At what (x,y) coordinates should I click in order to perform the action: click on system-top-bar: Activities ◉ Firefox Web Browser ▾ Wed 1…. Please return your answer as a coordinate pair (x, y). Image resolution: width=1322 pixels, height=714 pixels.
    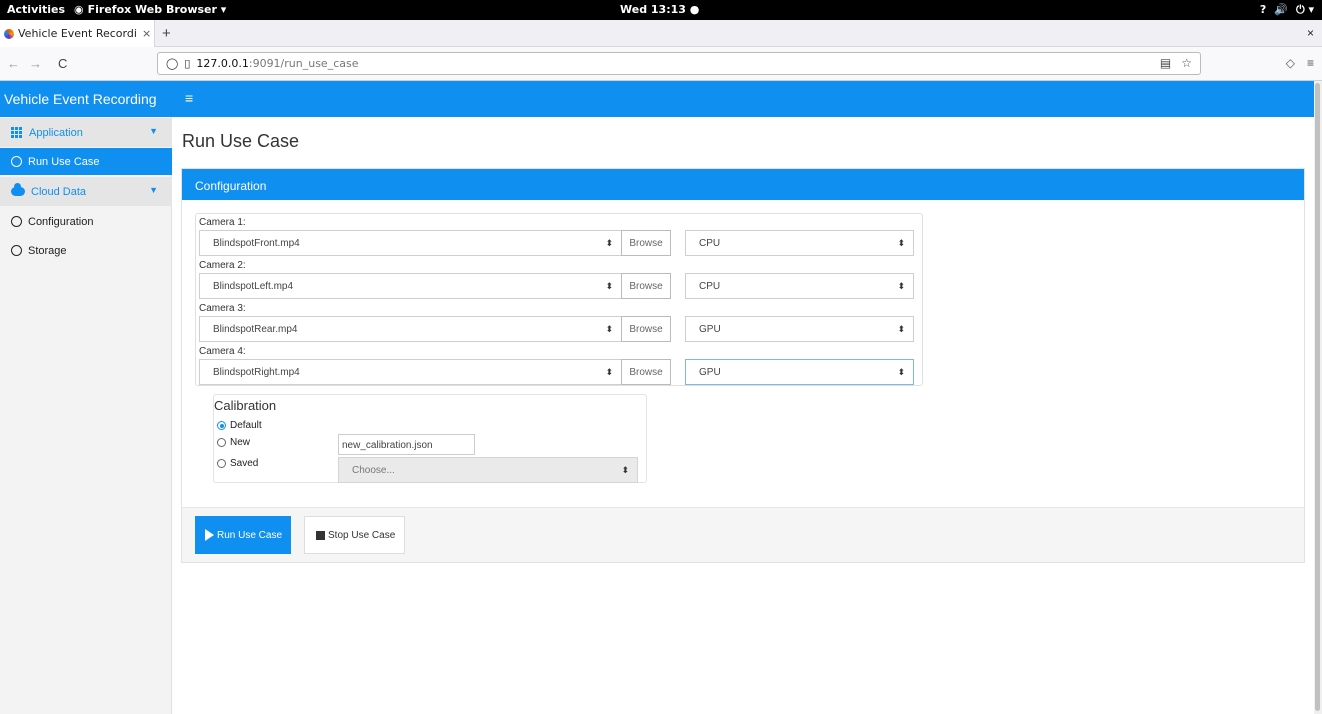
    Looking at the image, I should click on (661, 10).